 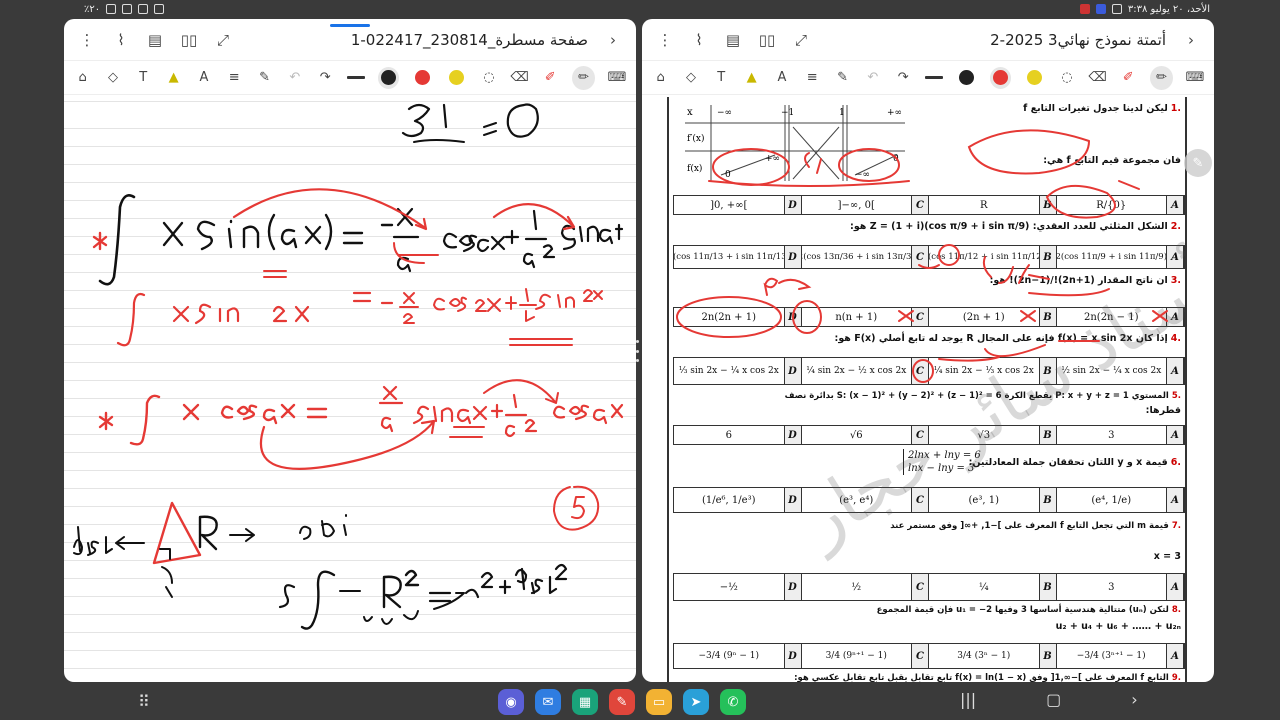 I want to click on internet-app-icon: ◉, so click(x=511, y=702).